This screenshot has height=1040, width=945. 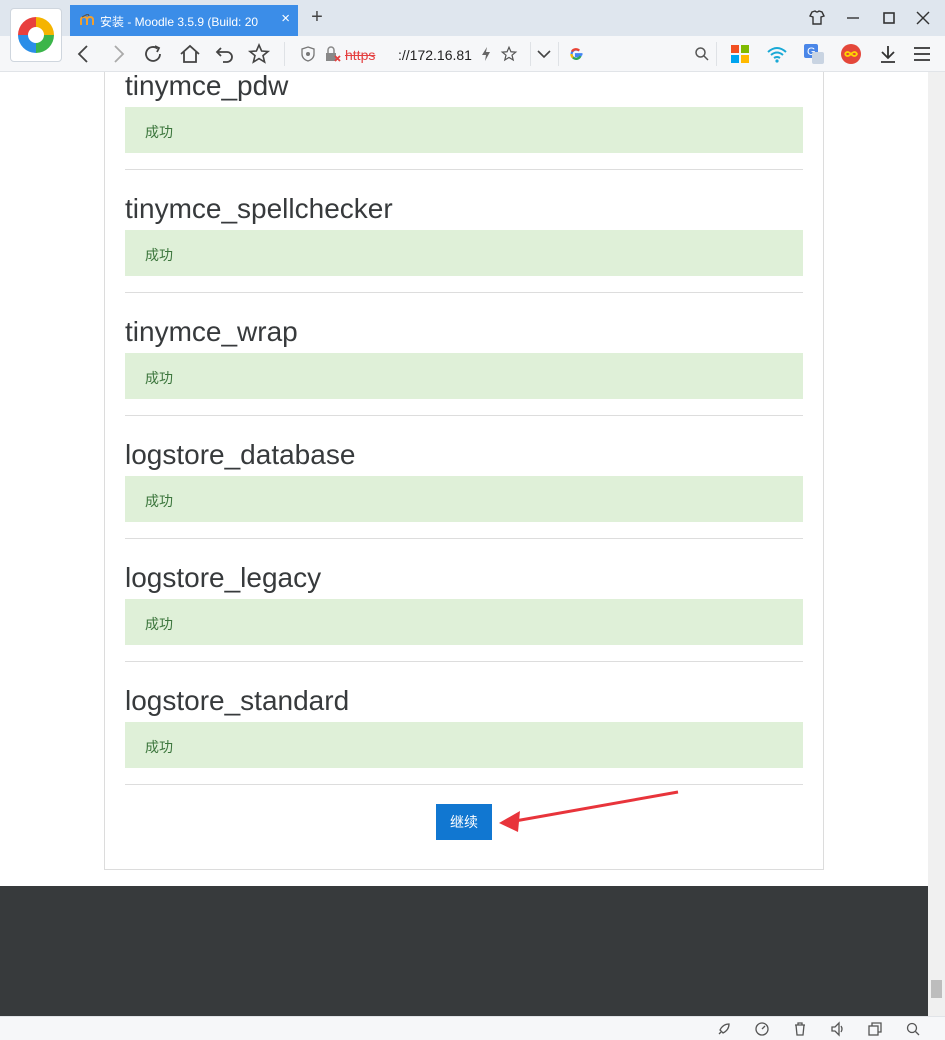 I want to click on moodle-favicon-icon, so click(x=87, y=19).